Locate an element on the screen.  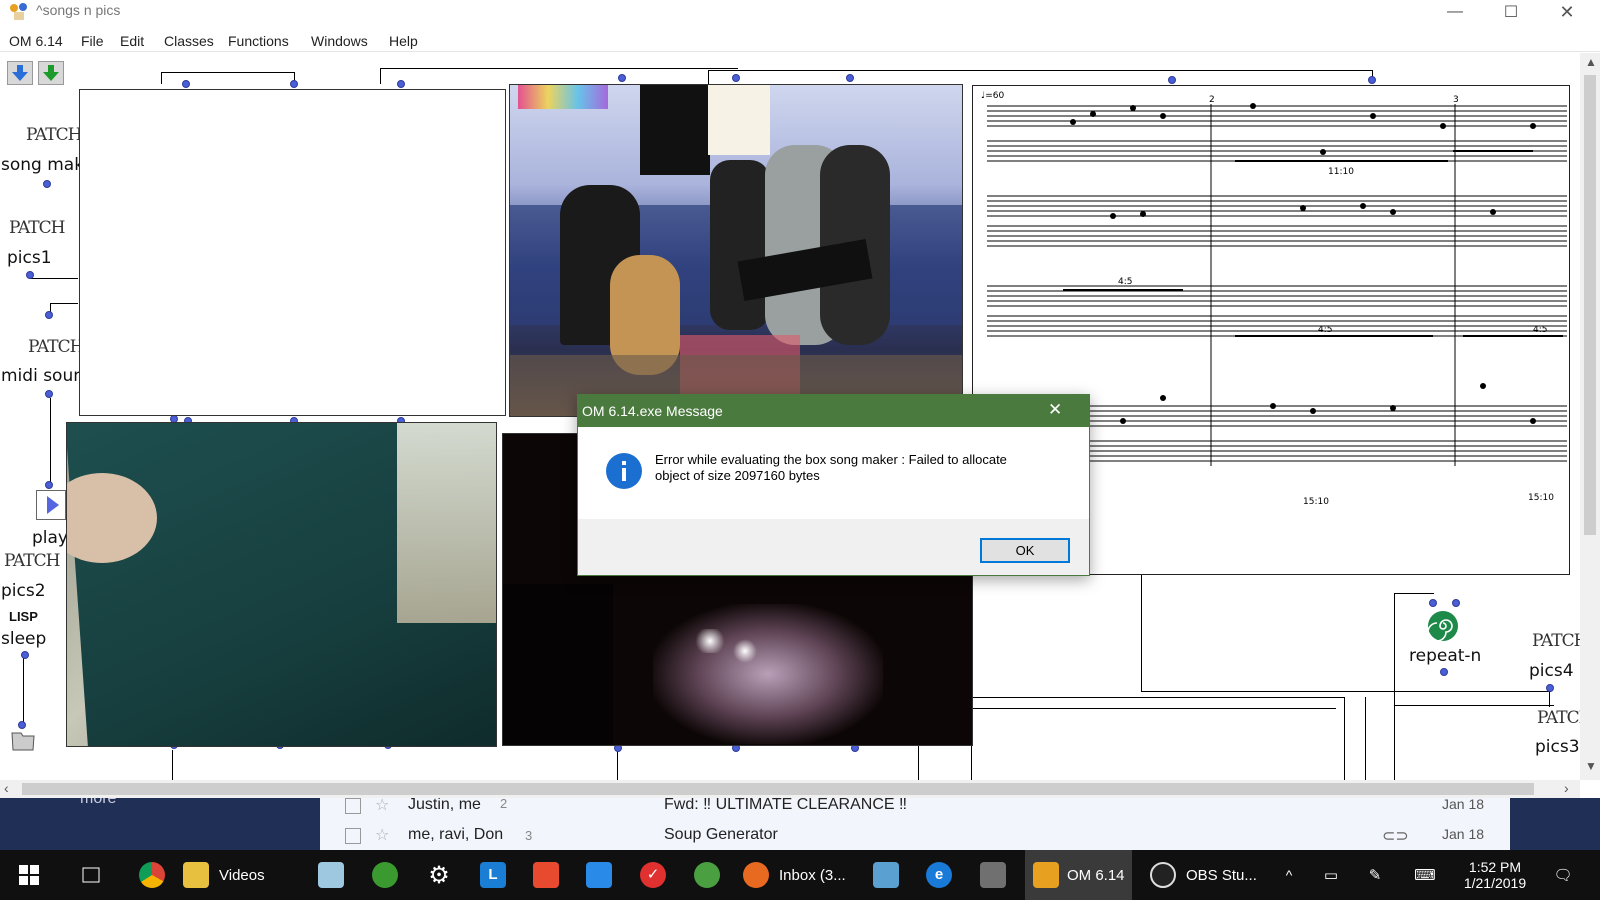
clock: 1:52 PM 1/21/2019 is located at coordinates (1495, 875).